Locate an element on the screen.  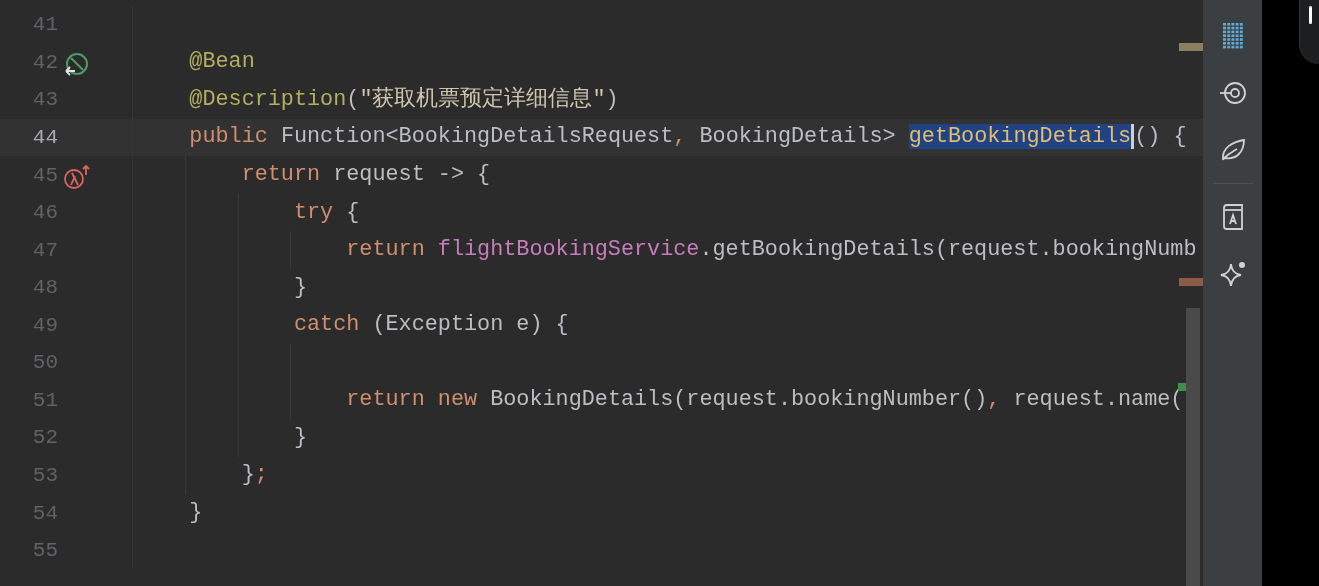
sparkle-icon is located at coordinates (1232, 274).